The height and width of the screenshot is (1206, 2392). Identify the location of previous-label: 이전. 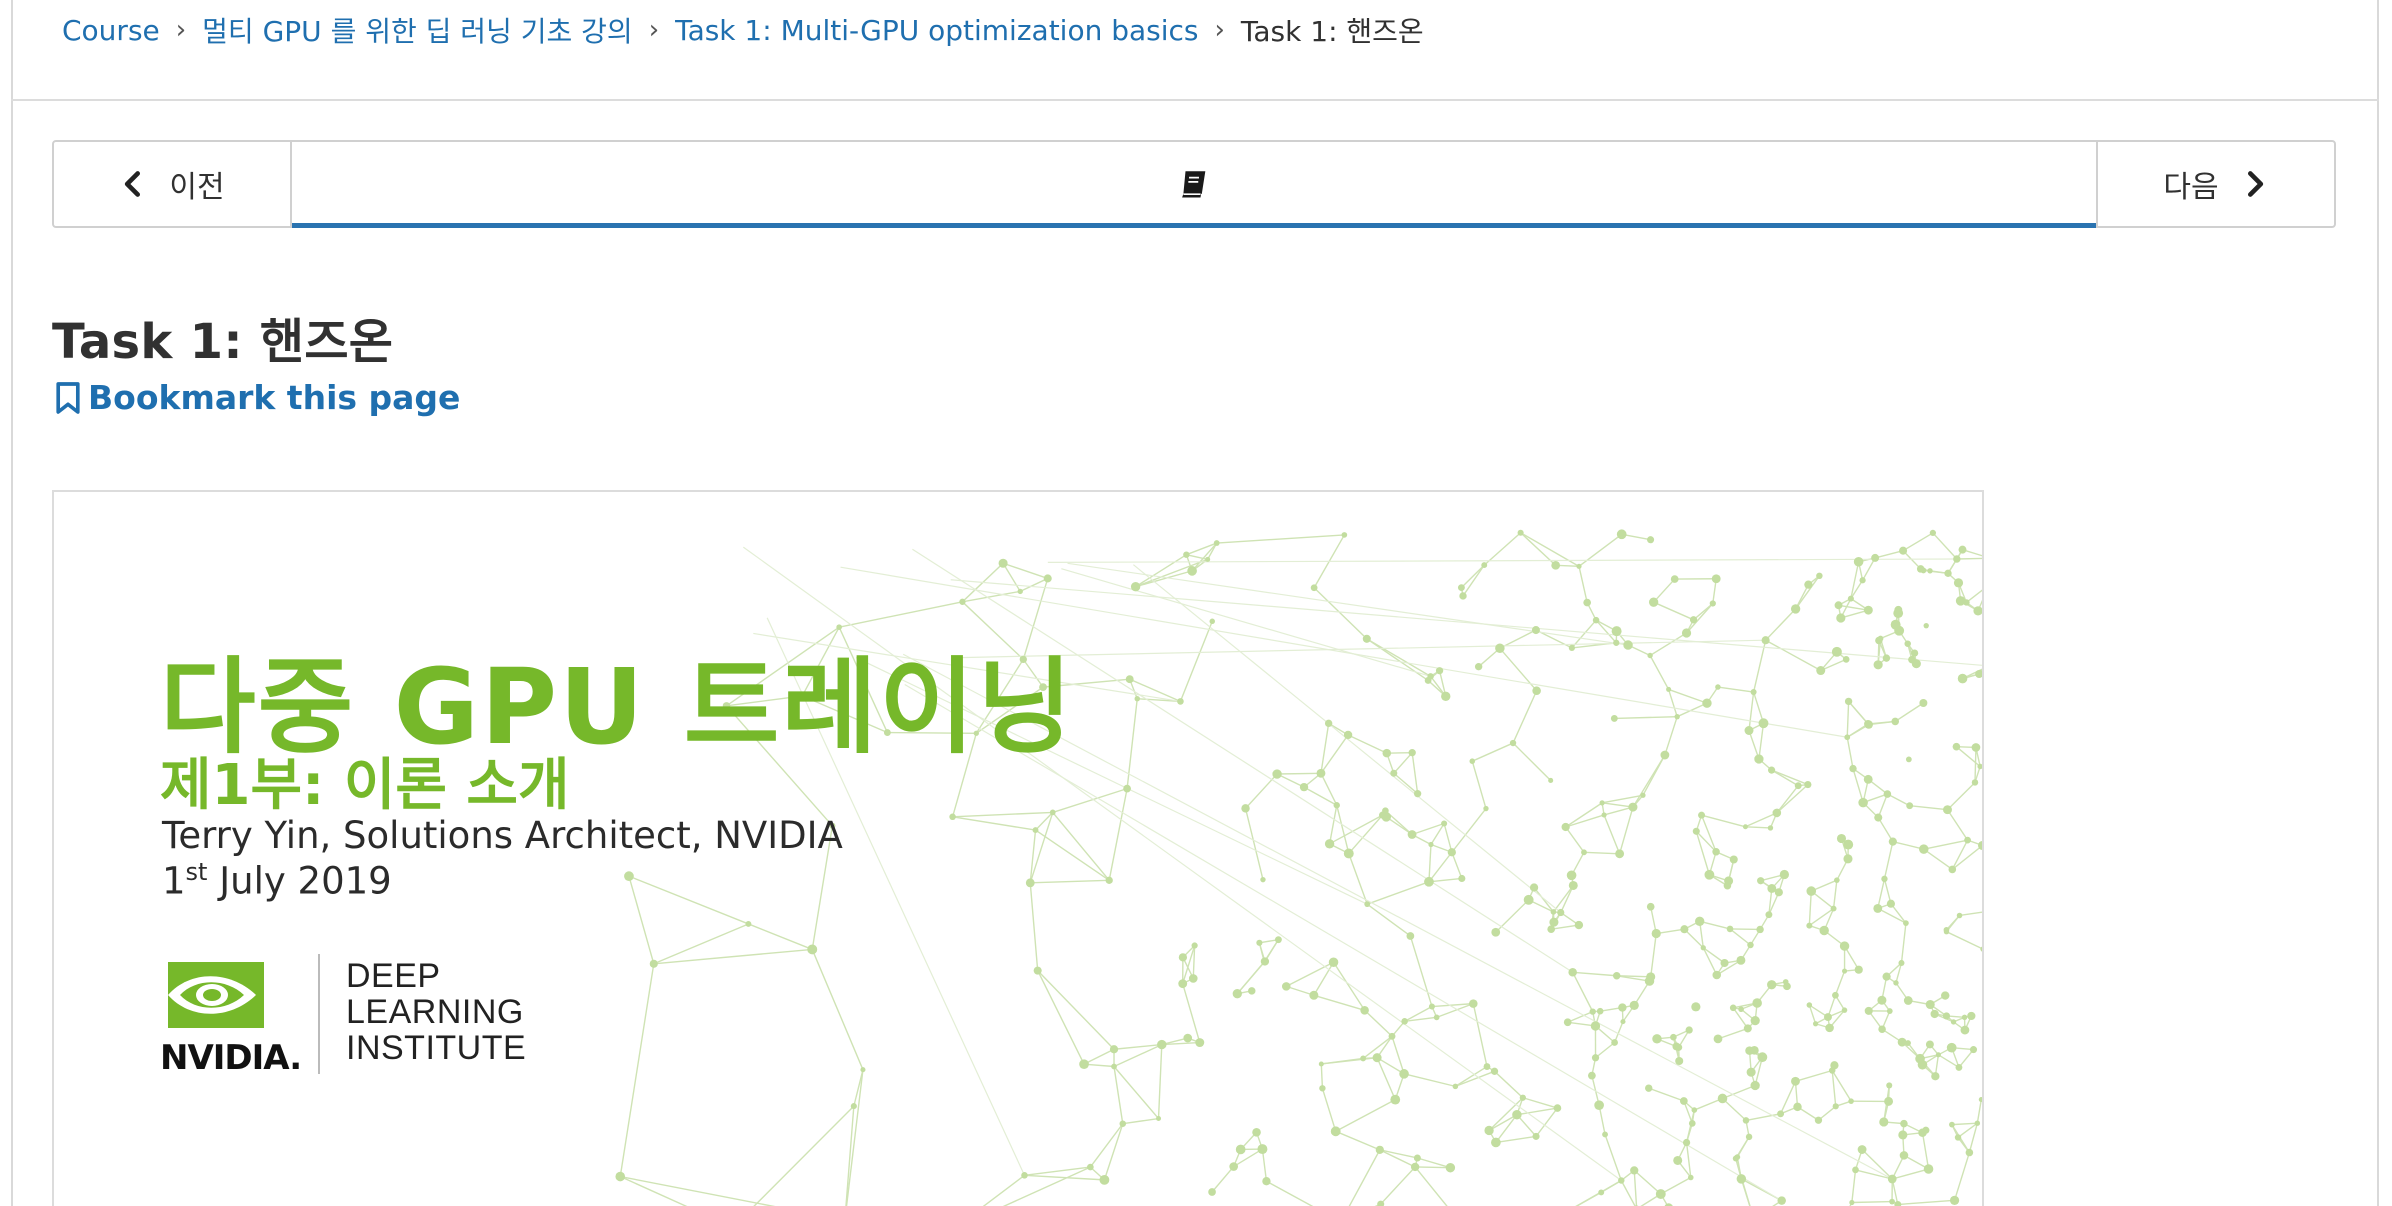
(197, 187).